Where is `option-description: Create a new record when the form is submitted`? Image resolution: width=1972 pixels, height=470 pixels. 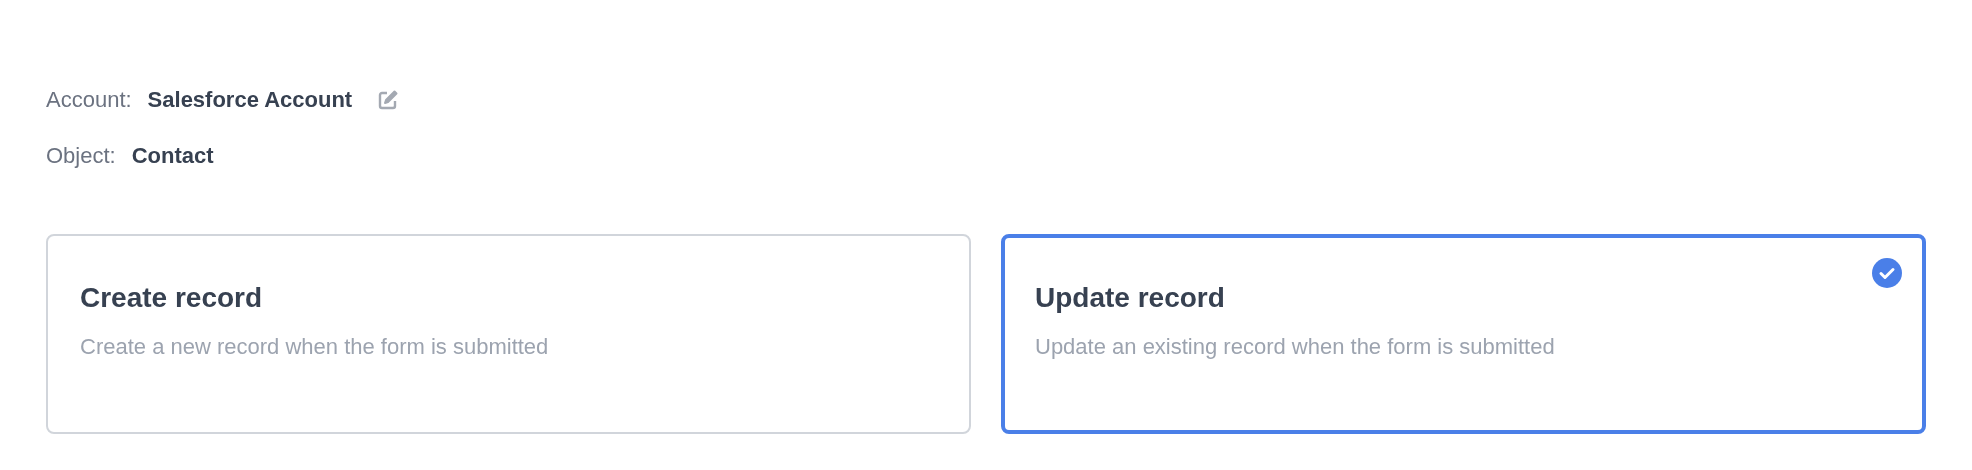 option-description: Create a new record when the form is submitted is located at coordinates (315, 347).